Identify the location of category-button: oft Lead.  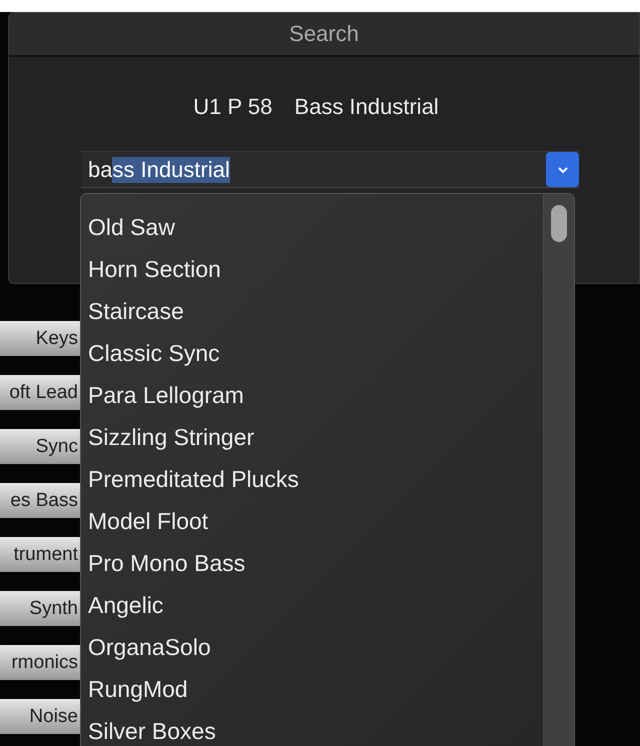
(40, 392).